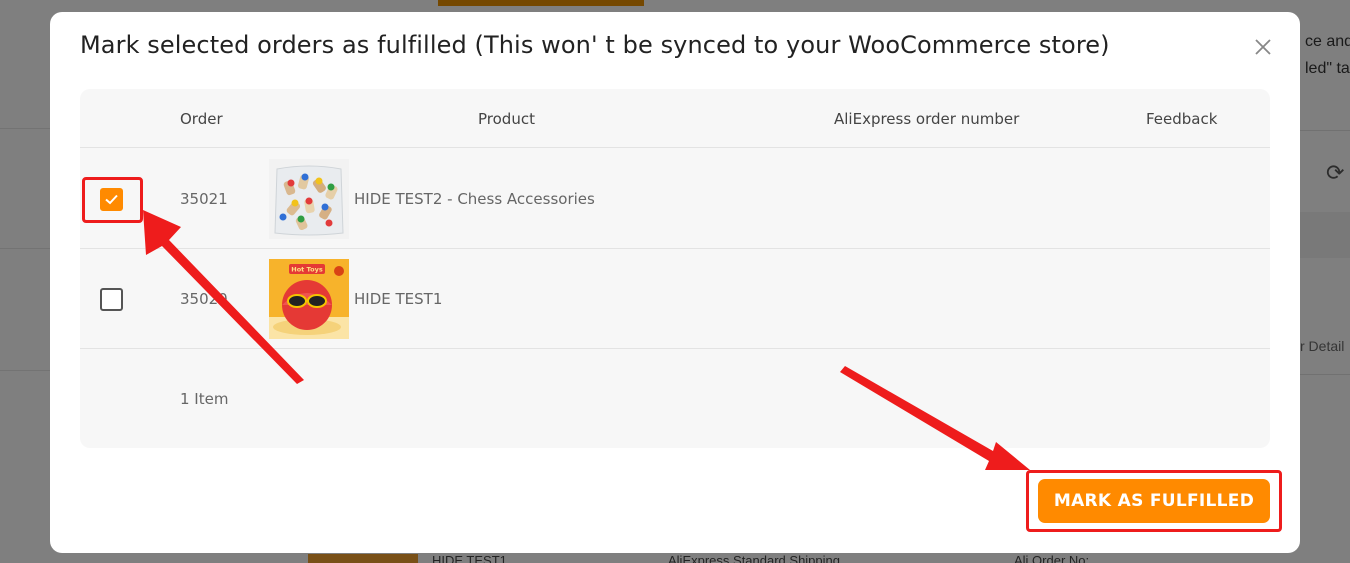 The height and width of the screenshot is (563, 1350). What do you see at coordinates (309, 199) in the screenshot?
I see `product-thumbnail` at bounding box center [309, 199].